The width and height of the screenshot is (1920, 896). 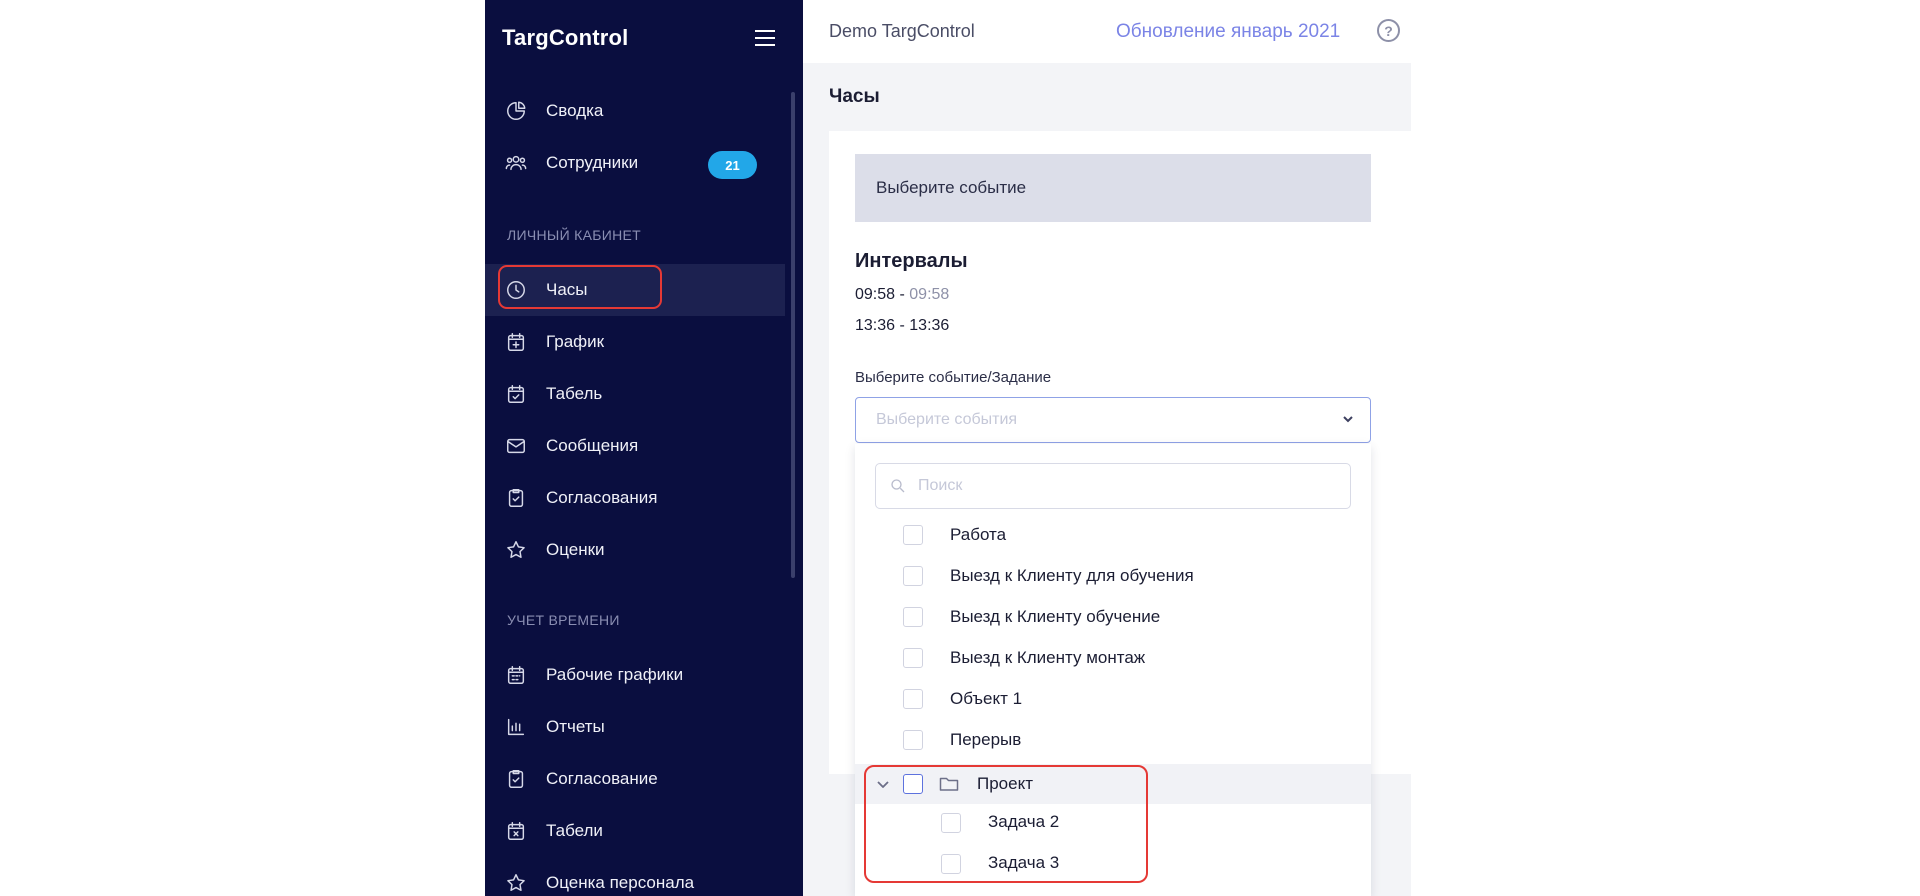 What do you see at coordinates (947, 419) in the screenshot?
I see `select-placeholder: Выберите события` at bounding box center [947, 419].